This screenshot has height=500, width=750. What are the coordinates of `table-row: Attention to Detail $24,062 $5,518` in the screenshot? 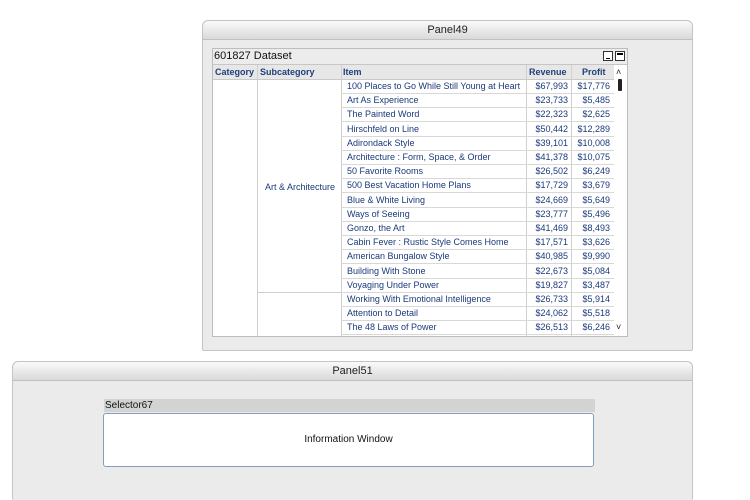 It's located at (478, 314).